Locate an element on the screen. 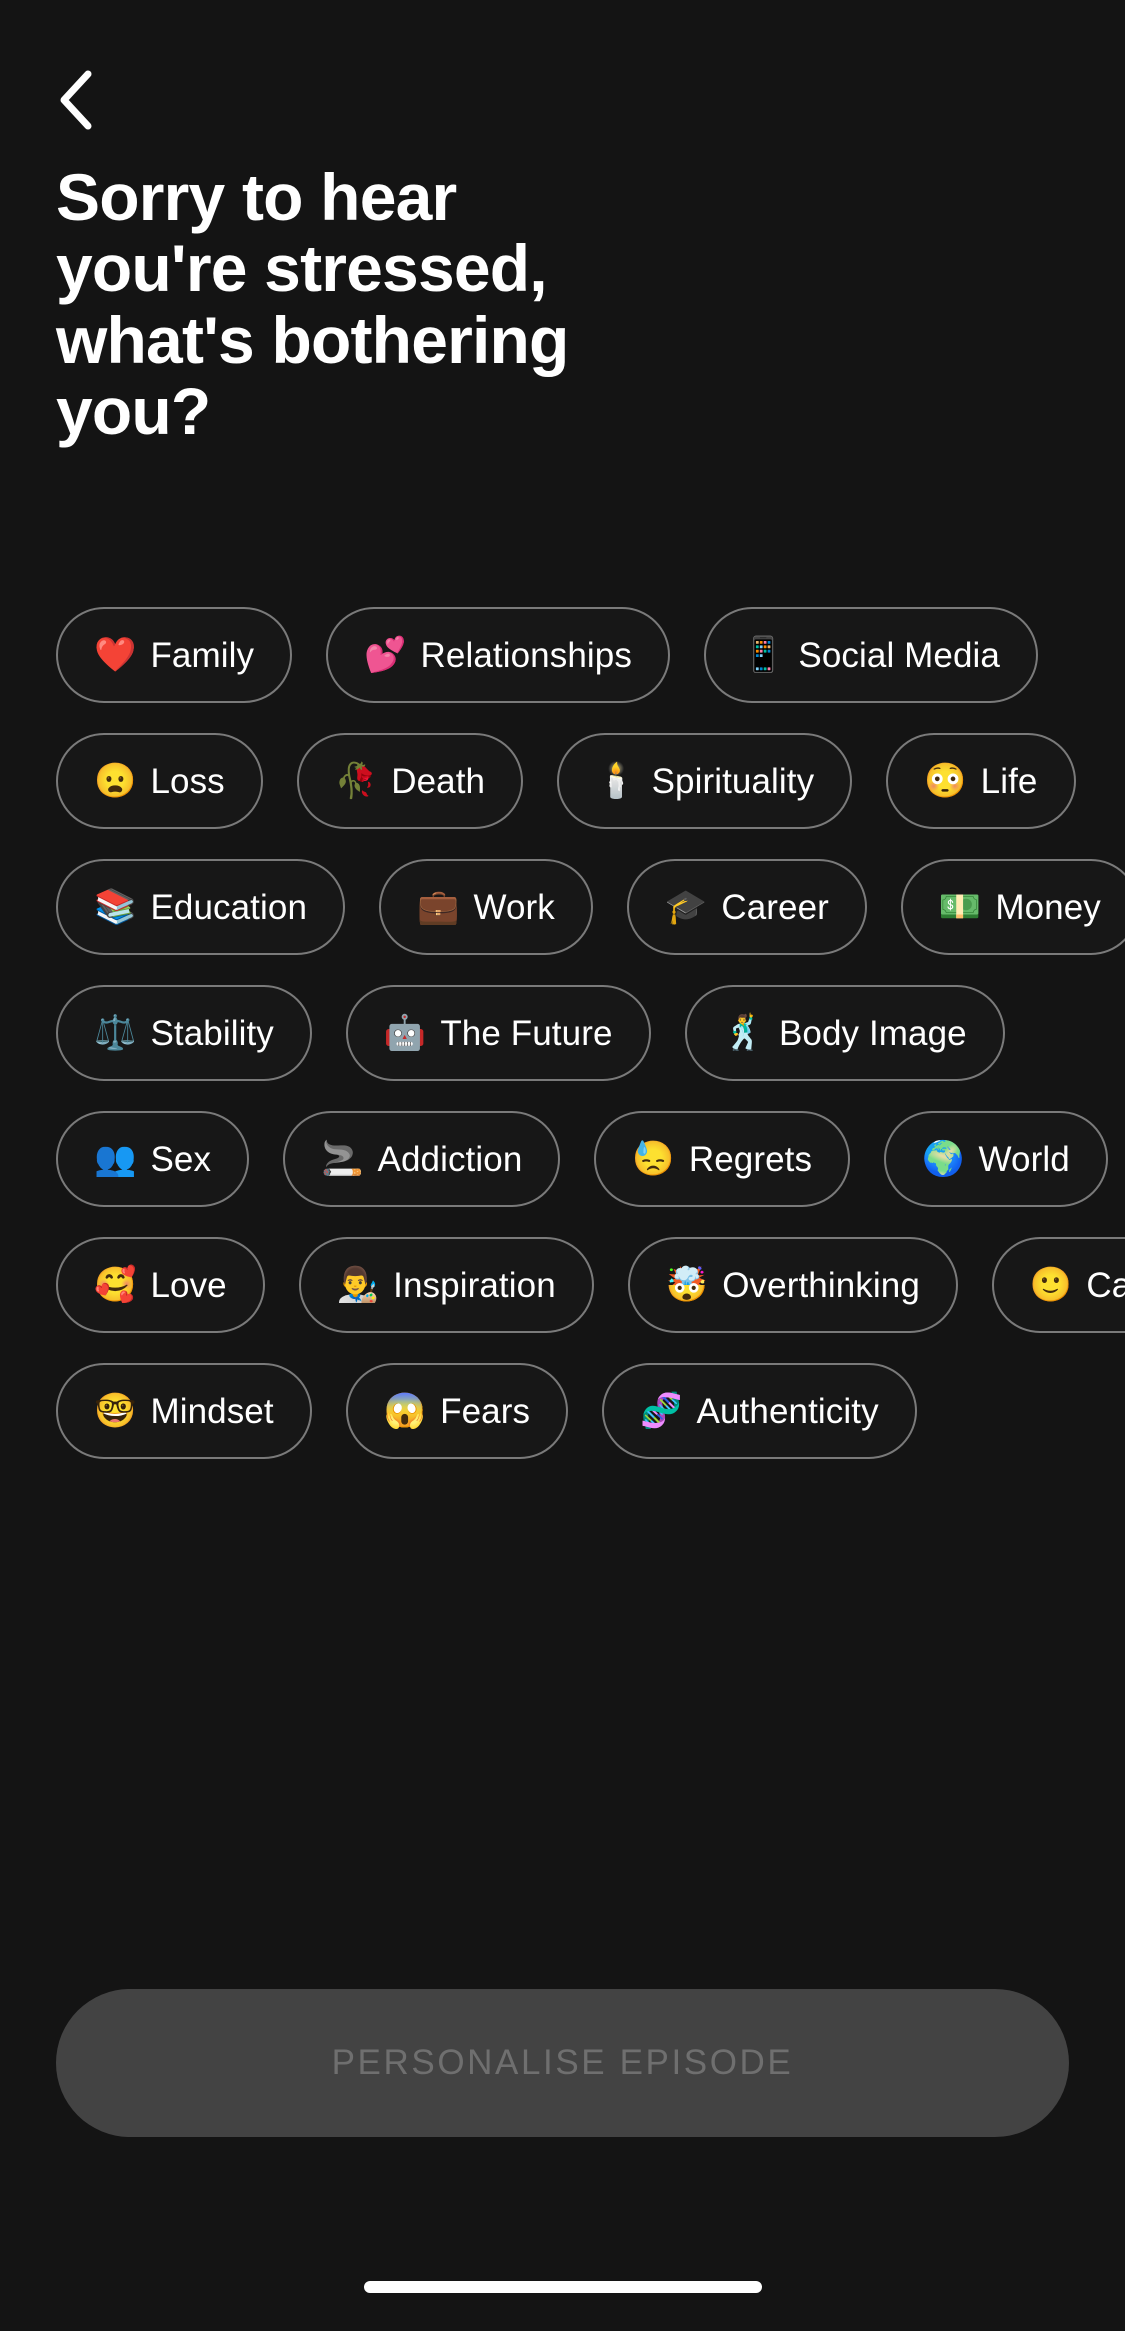  topic-chip: 💕 Relationships is located at coordinates (498, 655).